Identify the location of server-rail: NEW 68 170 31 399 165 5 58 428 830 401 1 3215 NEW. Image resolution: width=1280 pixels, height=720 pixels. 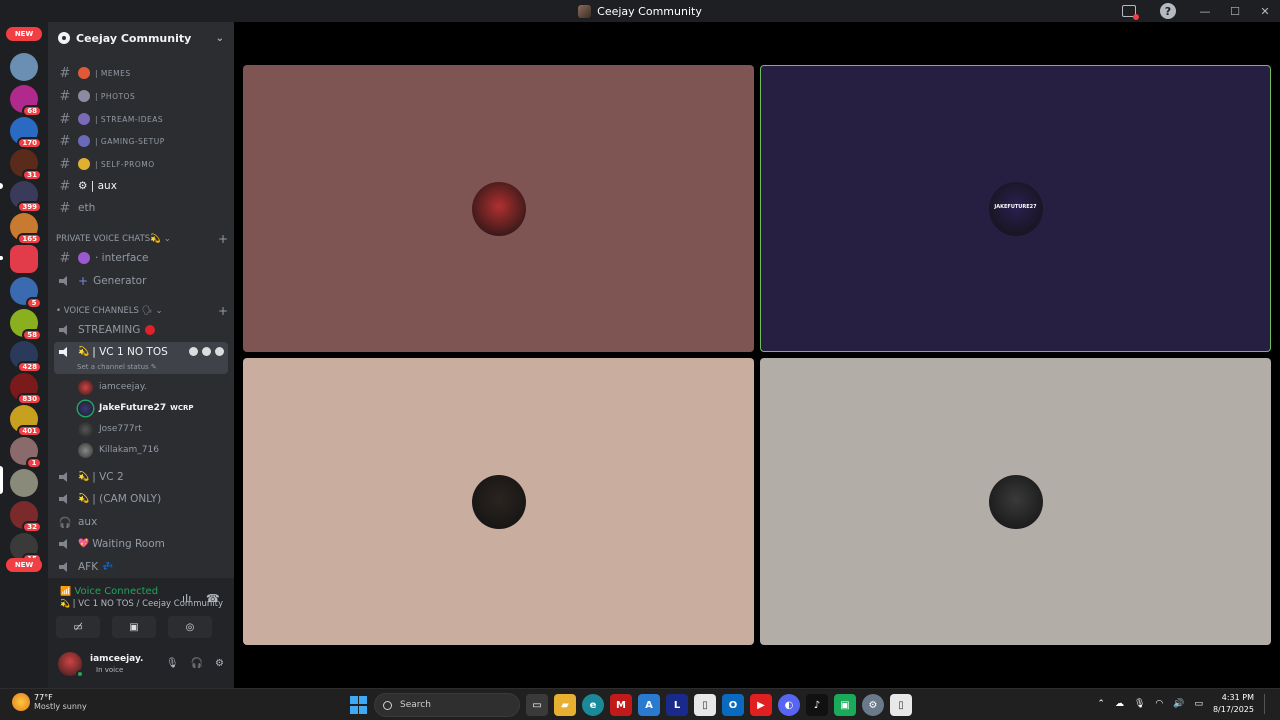
(24, 355).